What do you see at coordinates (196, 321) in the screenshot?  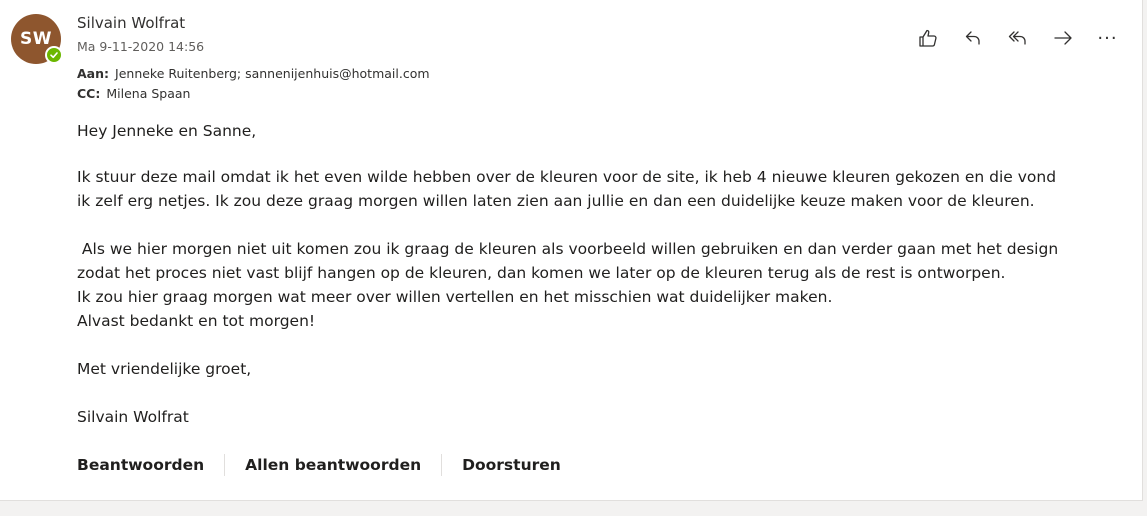 I see `body-line: Alvast bedankt en tot morgen!` at bounding box center [196, 321].